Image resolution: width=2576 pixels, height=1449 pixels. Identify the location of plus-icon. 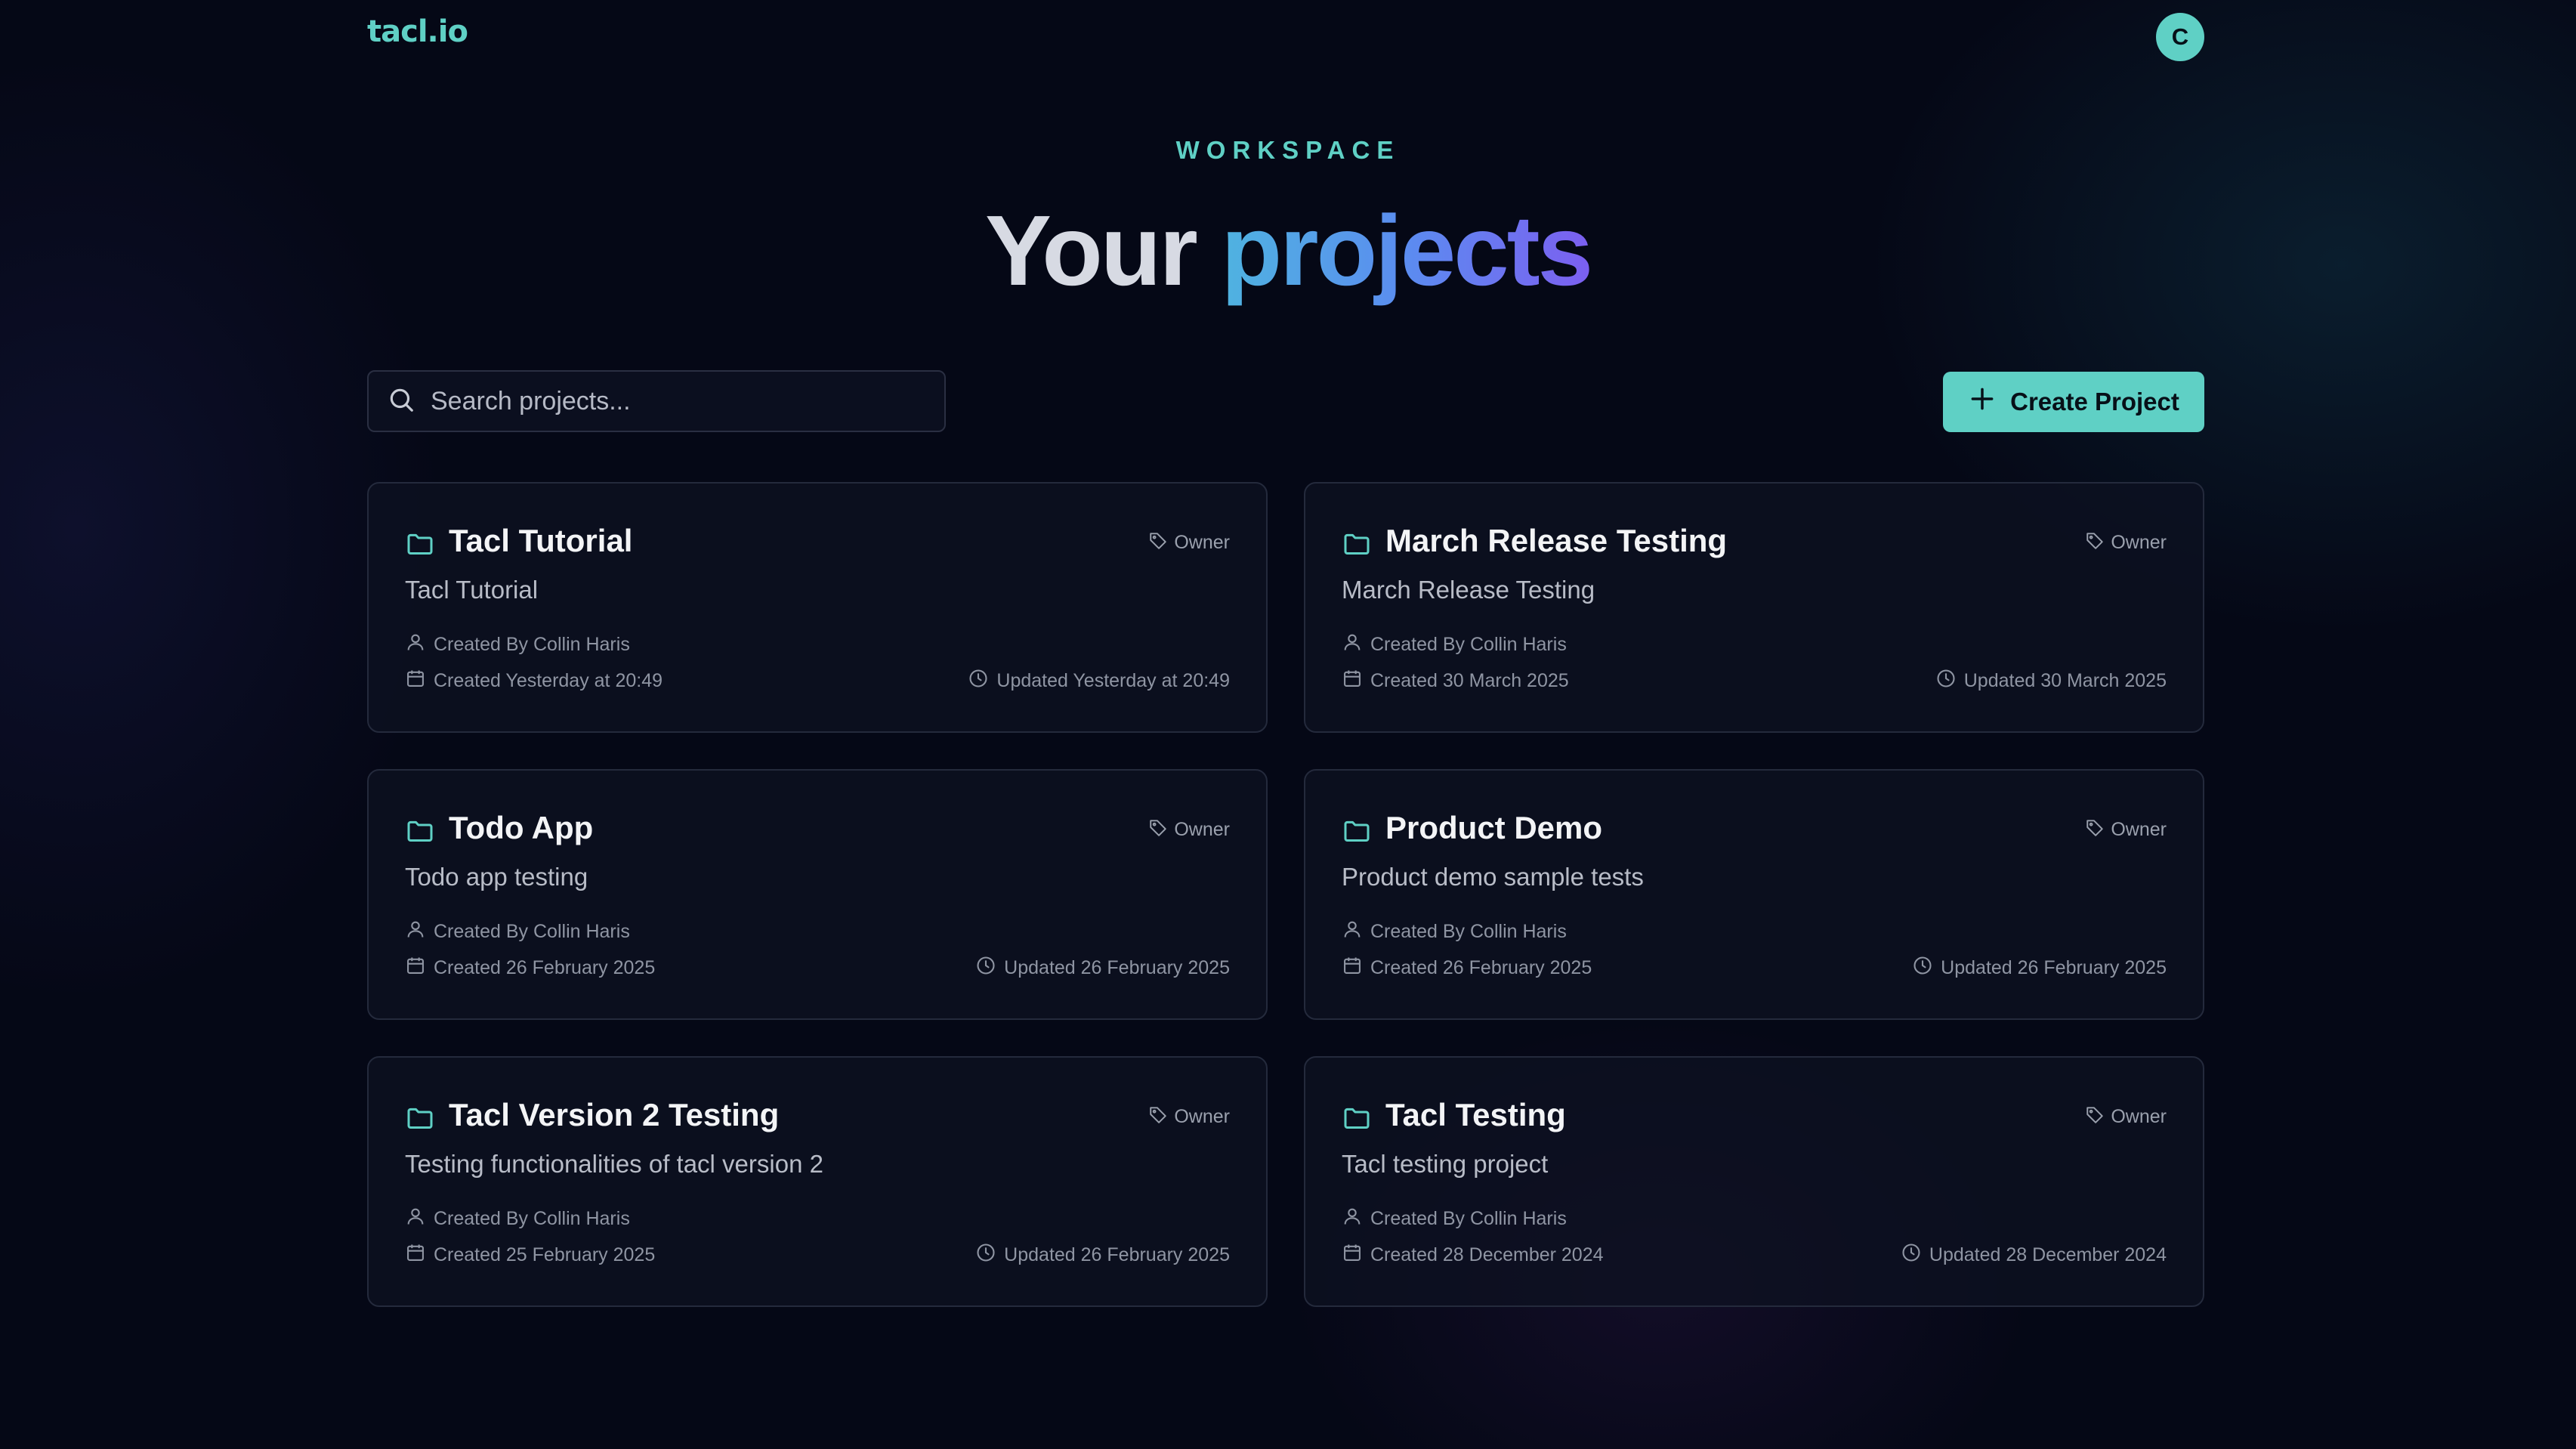
(1982, 402).